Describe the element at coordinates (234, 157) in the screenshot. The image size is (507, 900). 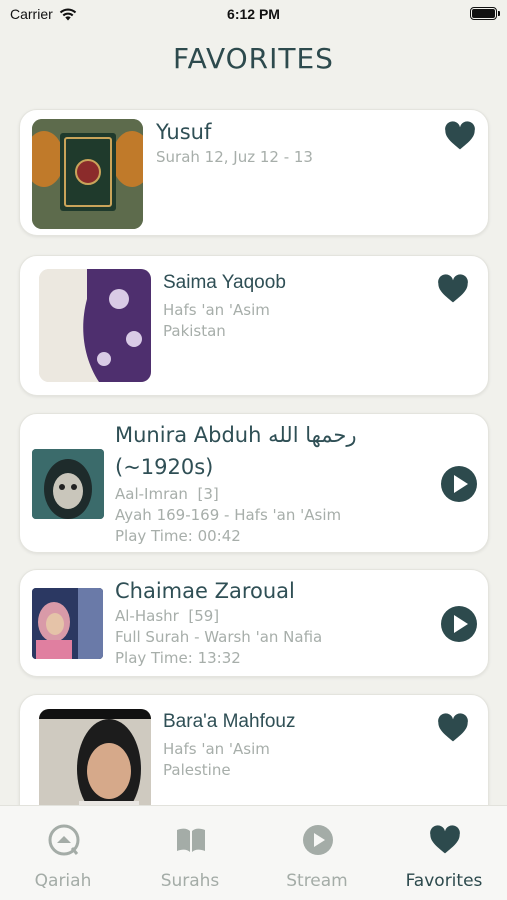
I see `card-subtitle: Surah 12, Juz 12 - 13` at that location.